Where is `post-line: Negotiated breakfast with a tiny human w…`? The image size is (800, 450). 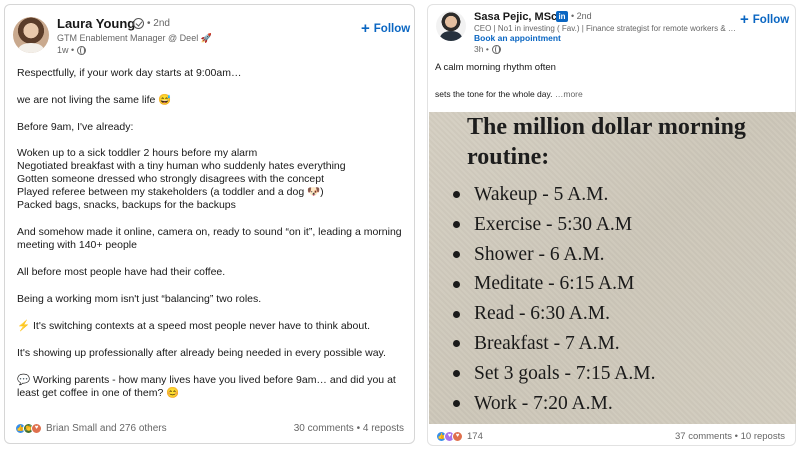 post-line: Negotiated breakfast with a tiny human w… is located at coordinates (181, 166).